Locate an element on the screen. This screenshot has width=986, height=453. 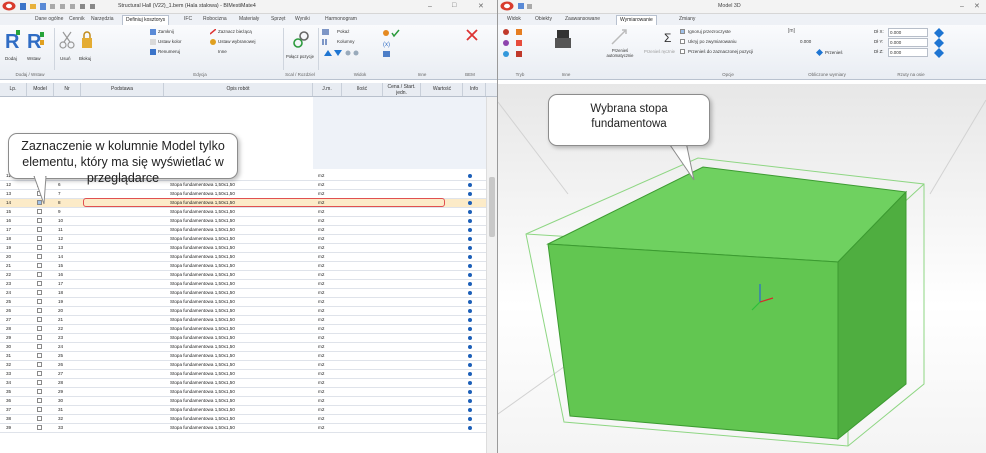
table-row: 25 19 Stopa fundamentowa 1,50x1,50 m2 is located at coordinates (248, 302).